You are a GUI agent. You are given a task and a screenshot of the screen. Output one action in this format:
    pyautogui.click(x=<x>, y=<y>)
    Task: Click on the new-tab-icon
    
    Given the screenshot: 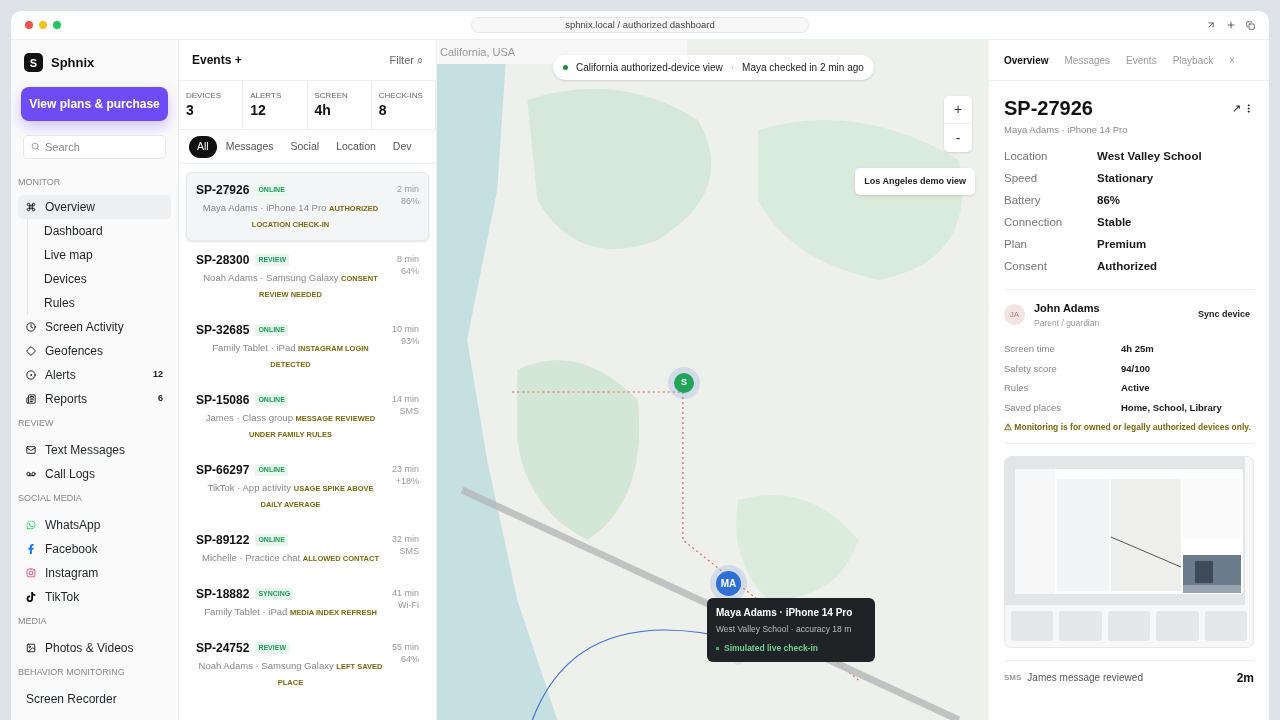 What is the action you would take?
    pyautogui.click(x=1231, y=25)
    